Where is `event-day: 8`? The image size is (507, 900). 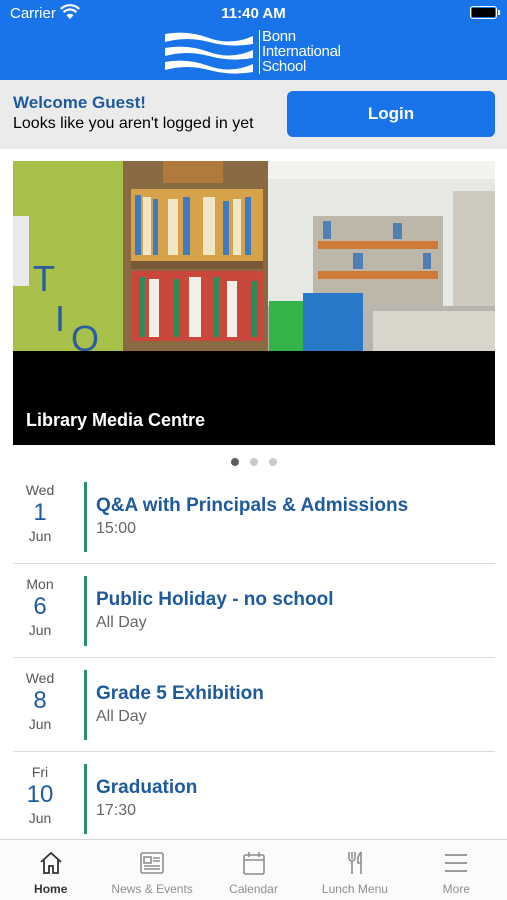 event-day: 8 is located at coordinates (40, 700).